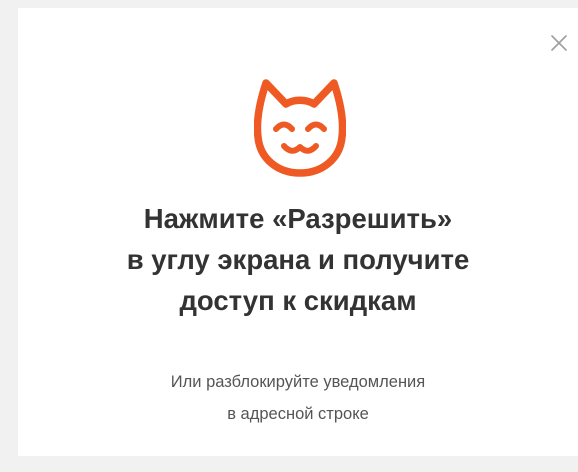 This screenshot has height=472, width=578. Describe the element at coordinates (298, 414) in the screenshot. I see `dialog-subtitle-line-2: в адресной строке` at that location.